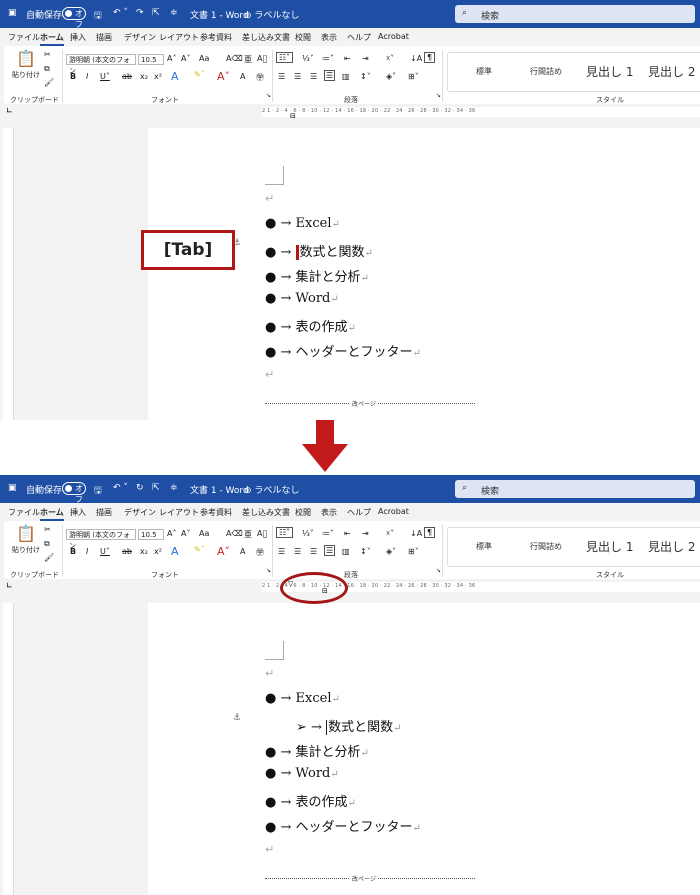  What do you see at coordinates (47, 54) in the screenshot?
I see `cut-icon: ✂` at bounding box center [47, 54].